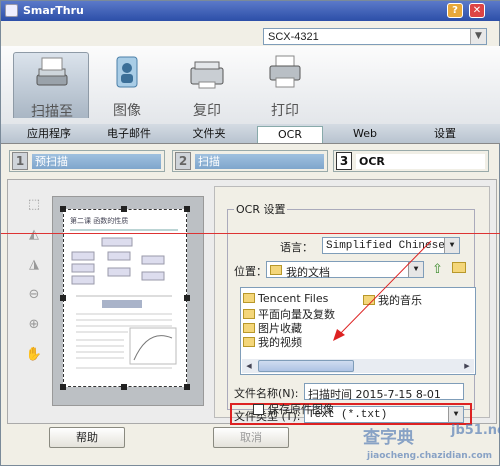  I want to click on select-area-icon: ⬚, so click(34, 205).